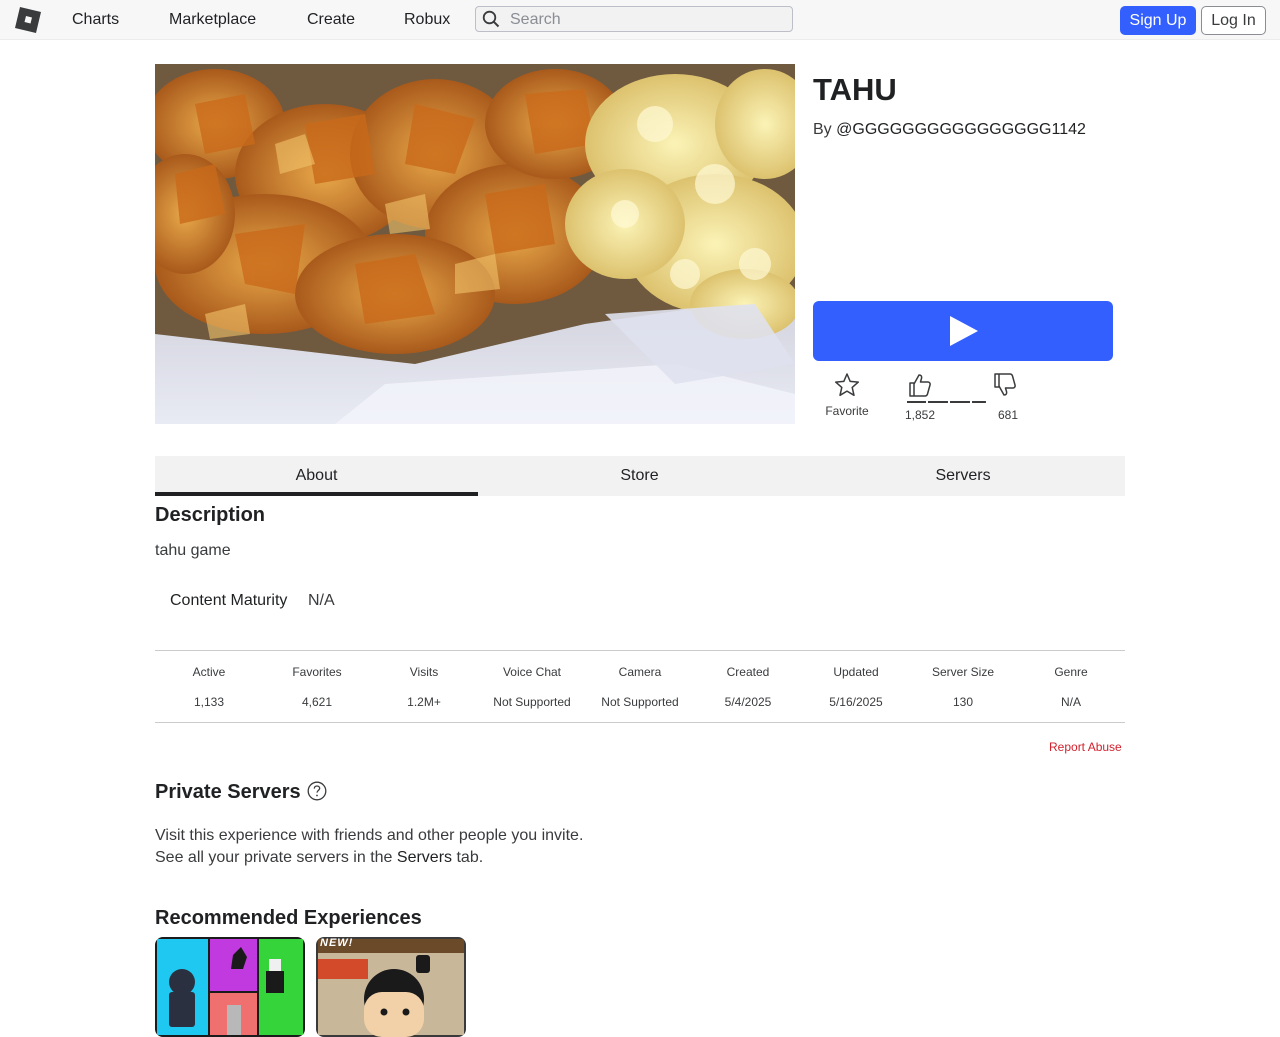  Describe the element at coordinates (424, 672) in the screenshot. I see `stat-label: Visits` at that location.